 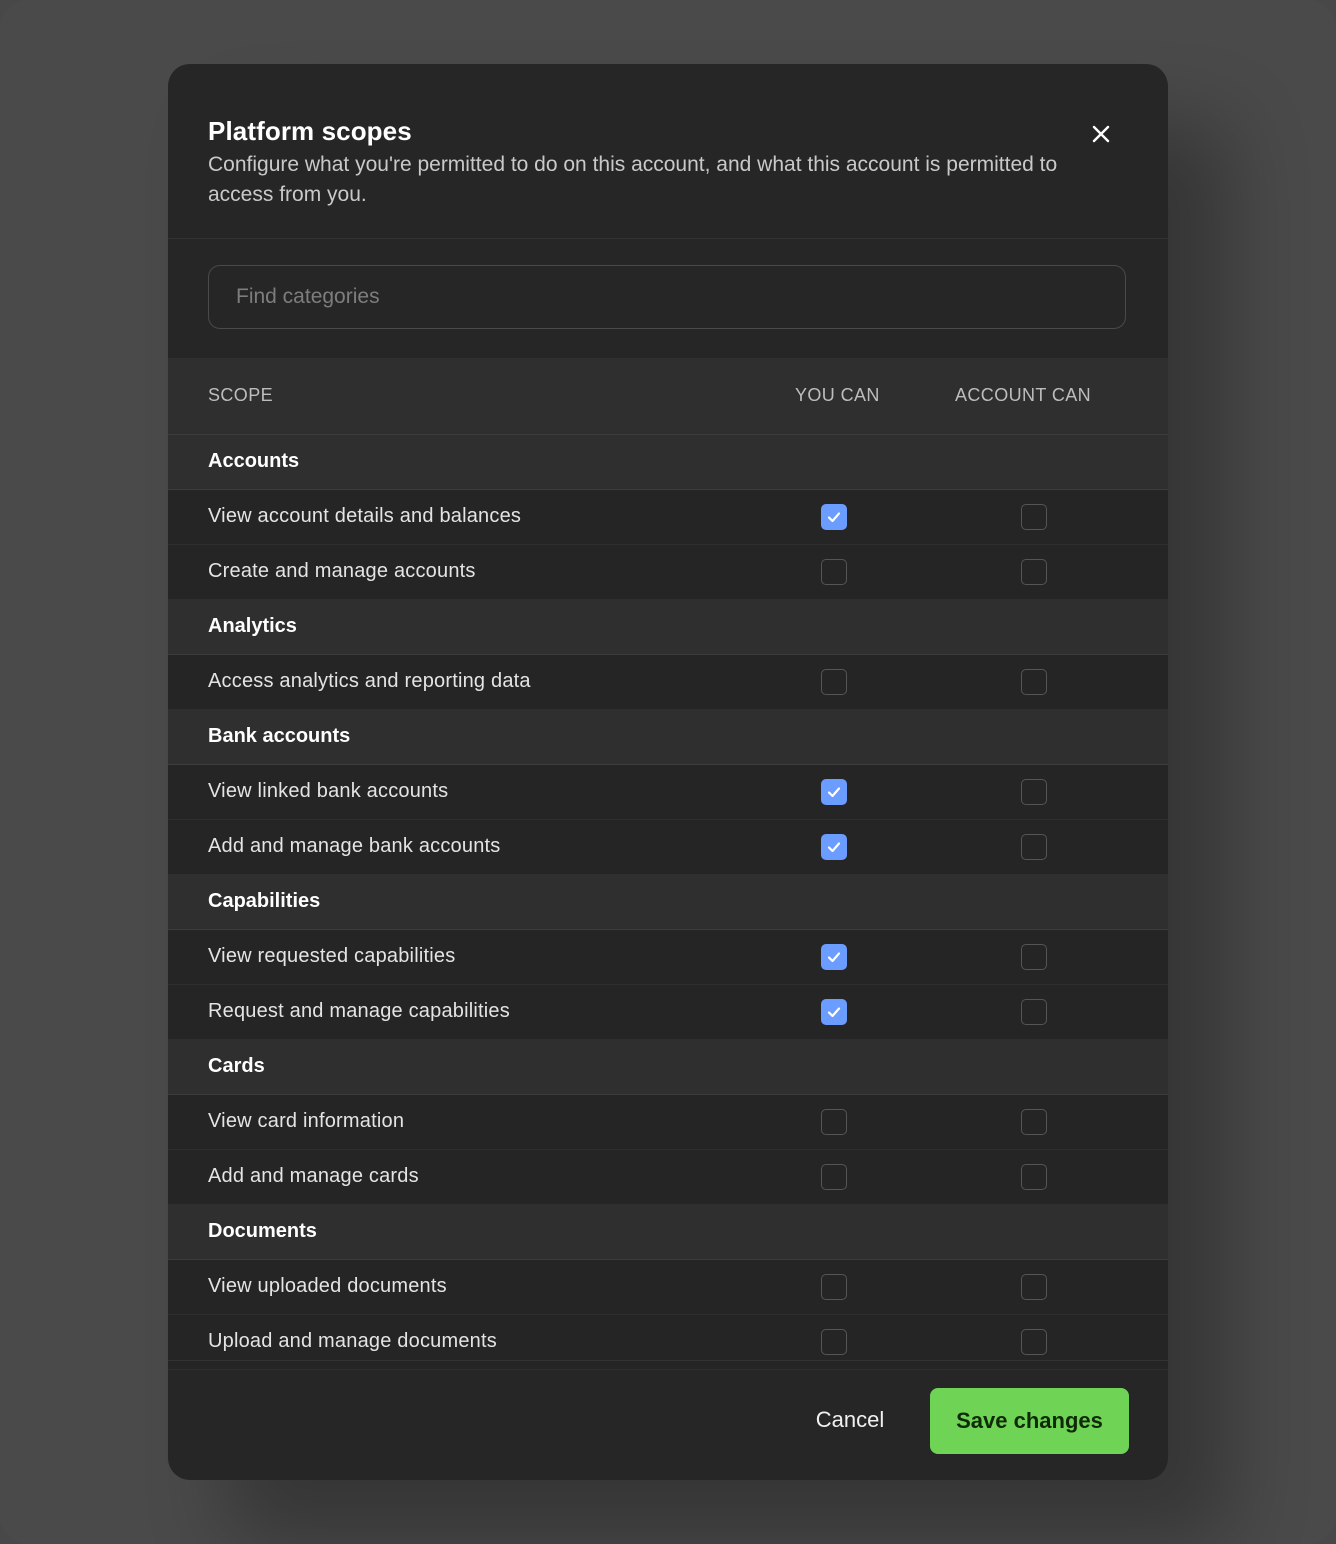 What do you see at coordinates (354, 846) in the screenshot?
I see `scope-label: Add and manage bank accounts` at bounding box center [354, 846].